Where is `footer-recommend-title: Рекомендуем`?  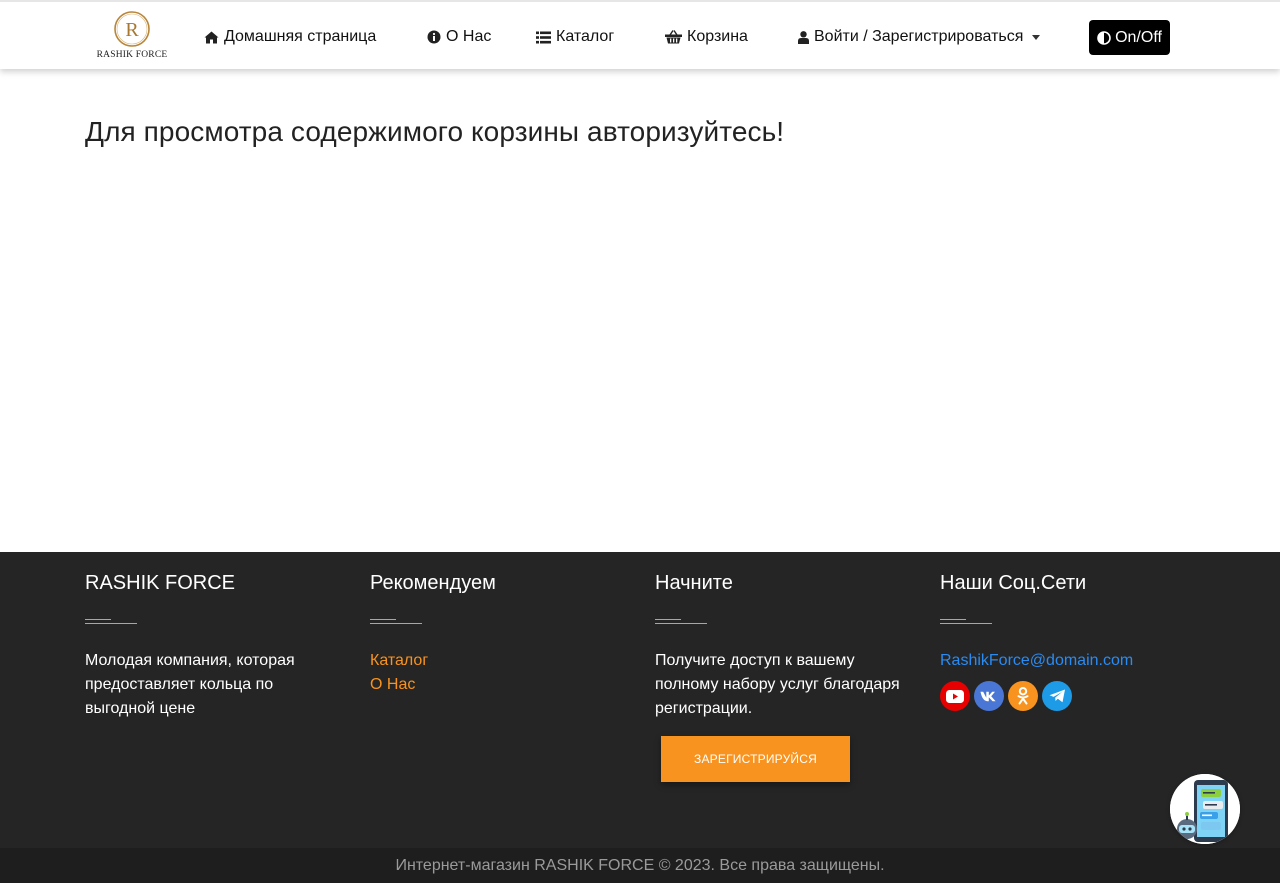 footer-recommend-title: Рекомендуем is located at coordinates (433, 583).